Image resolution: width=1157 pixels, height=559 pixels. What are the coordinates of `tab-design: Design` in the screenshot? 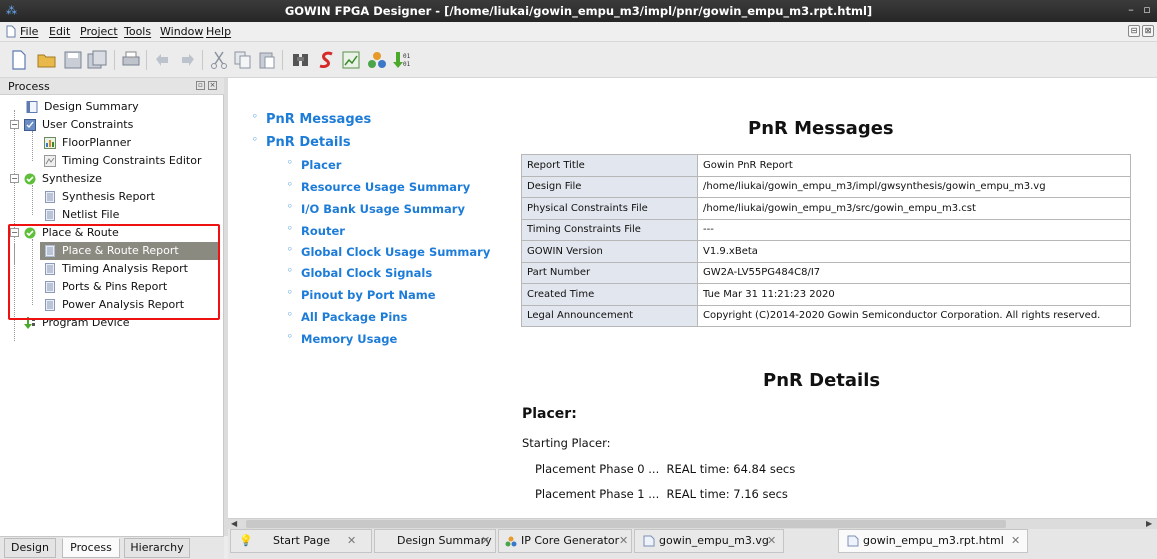 It's located at (30, 548).